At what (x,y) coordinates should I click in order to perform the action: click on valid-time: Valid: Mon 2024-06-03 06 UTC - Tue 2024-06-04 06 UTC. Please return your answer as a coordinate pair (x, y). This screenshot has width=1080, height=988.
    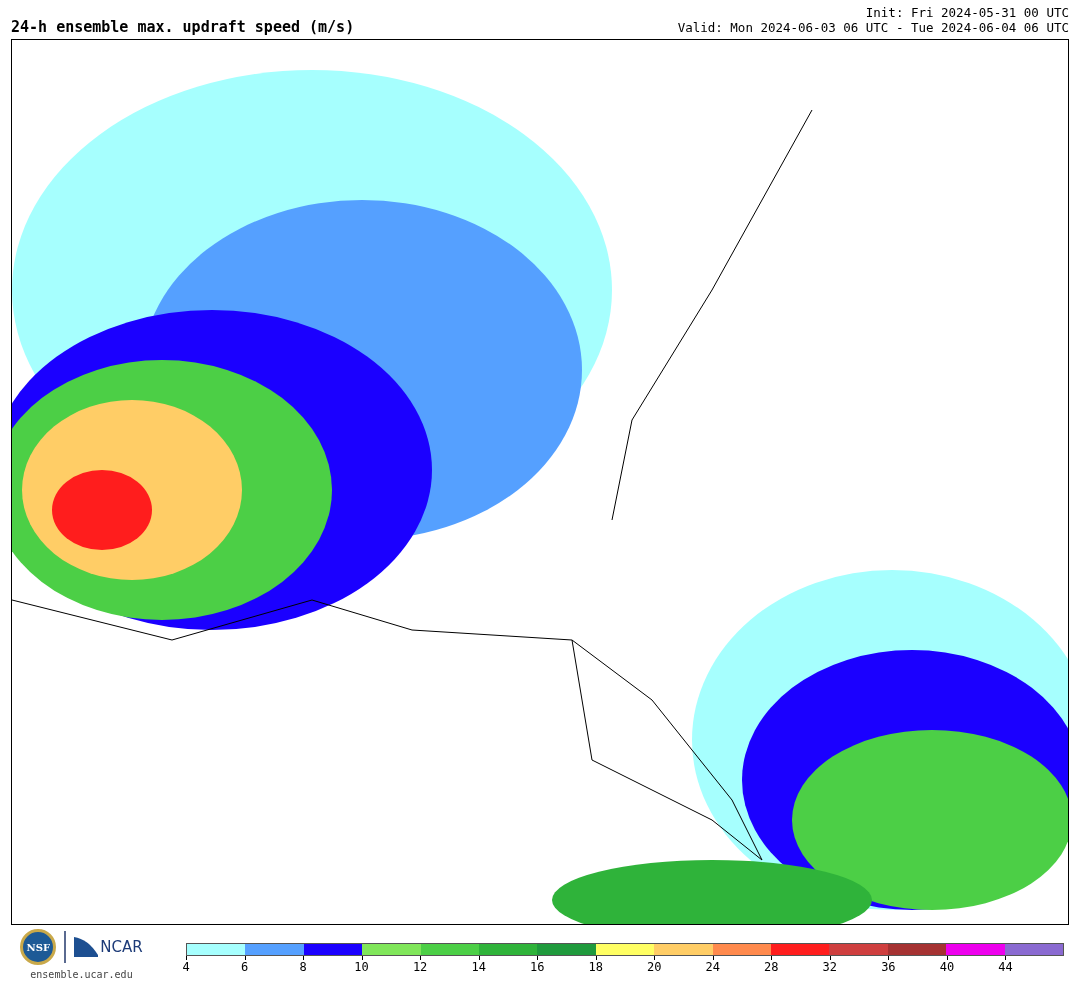
    Looking at the image, I should click on (873, 27).